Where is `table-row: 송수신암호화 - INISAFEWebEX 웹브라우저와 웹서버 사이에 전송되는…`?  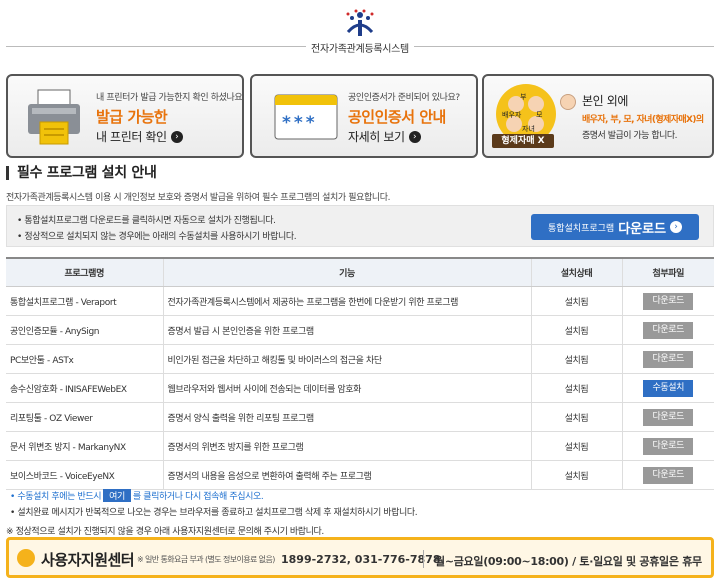 table-row: 송수신암호화 - INISAFEWebEX 웹브라우저와 웹서버 사이에 전송되는… is located at coordinates (360, 388).